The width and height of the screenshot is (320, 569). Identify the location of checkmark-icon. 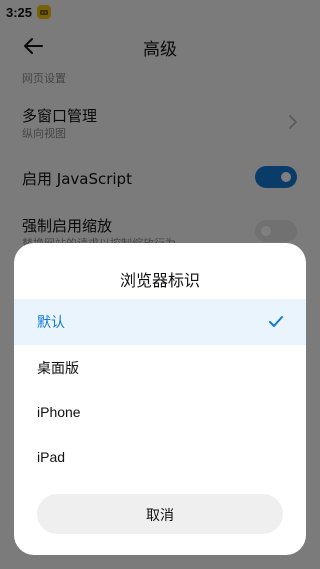
(276, 321).